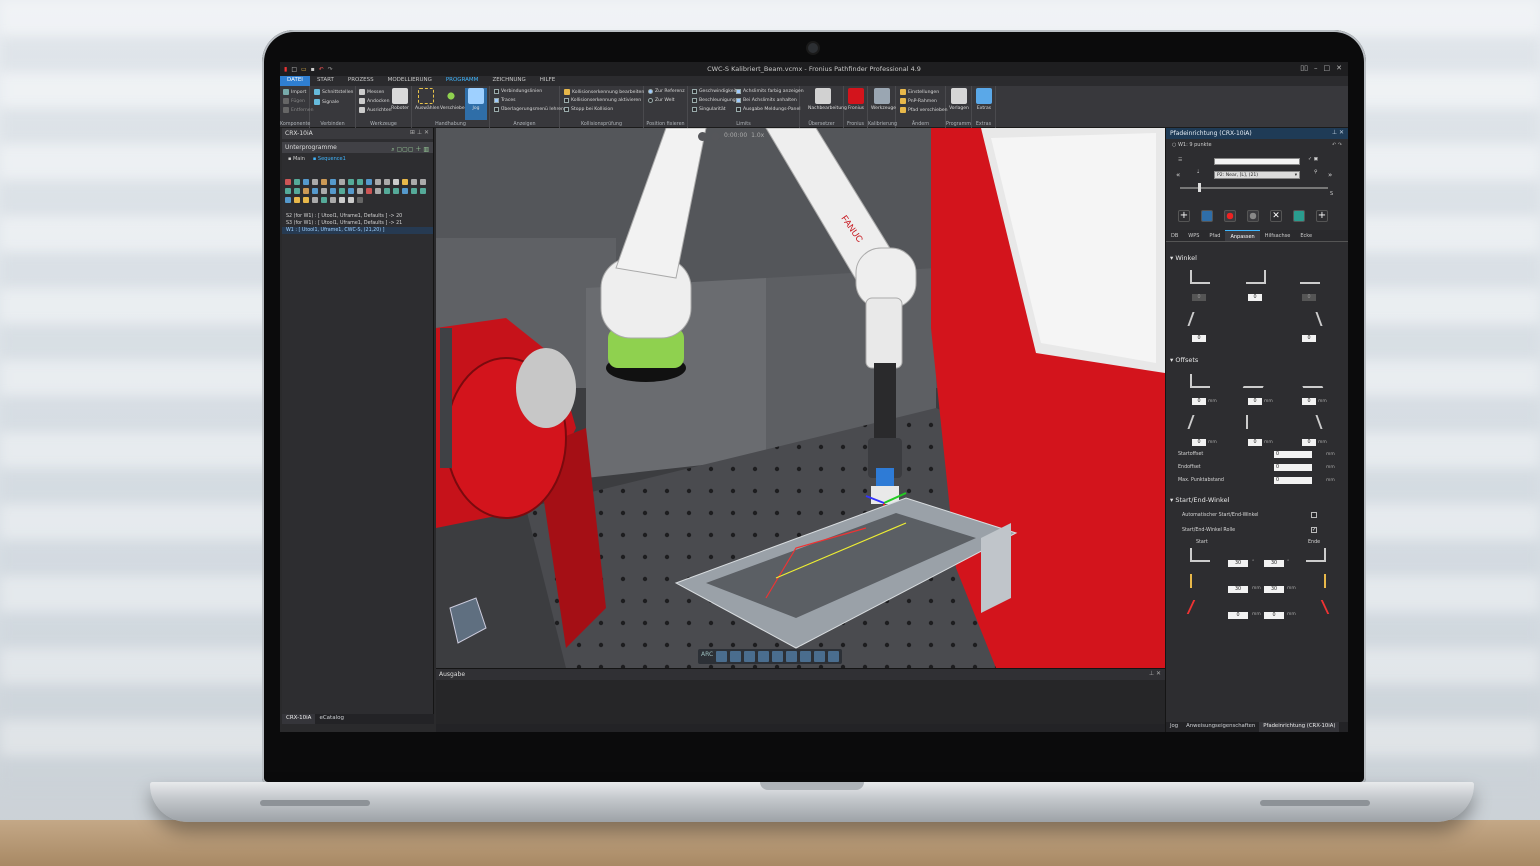  I want to click on point-dropdown: P2: Near, [L], (21) ▾, so click(1257, 175).